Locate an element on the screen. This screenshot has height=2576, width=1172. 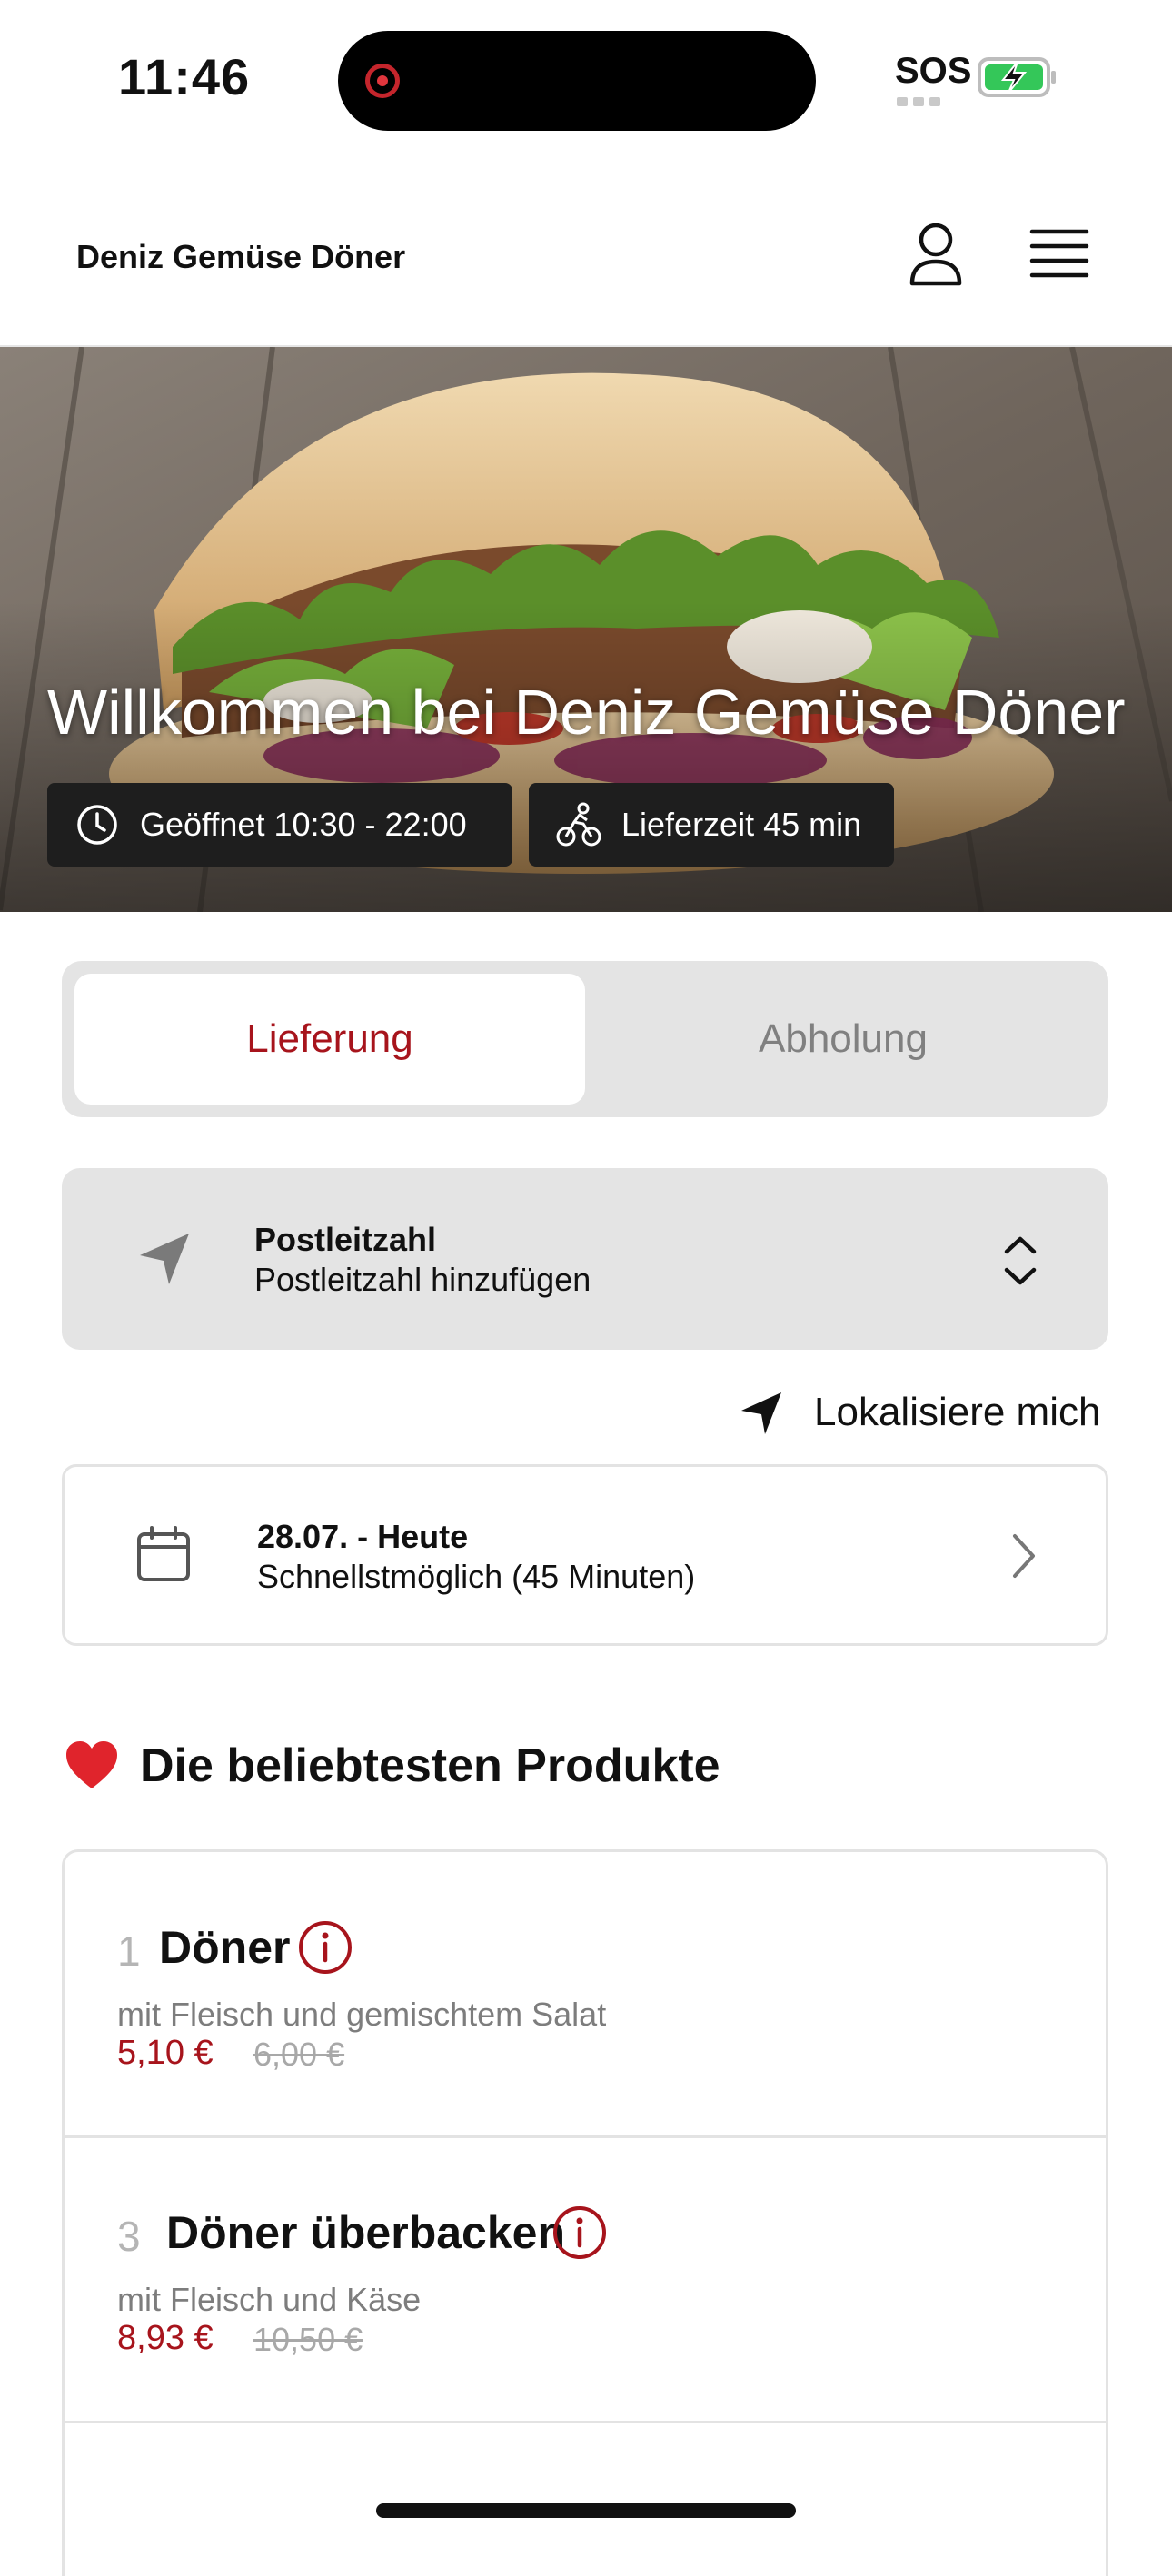
locate-me-label: Lokalisiere mich is located at coordinates (957, 1412).